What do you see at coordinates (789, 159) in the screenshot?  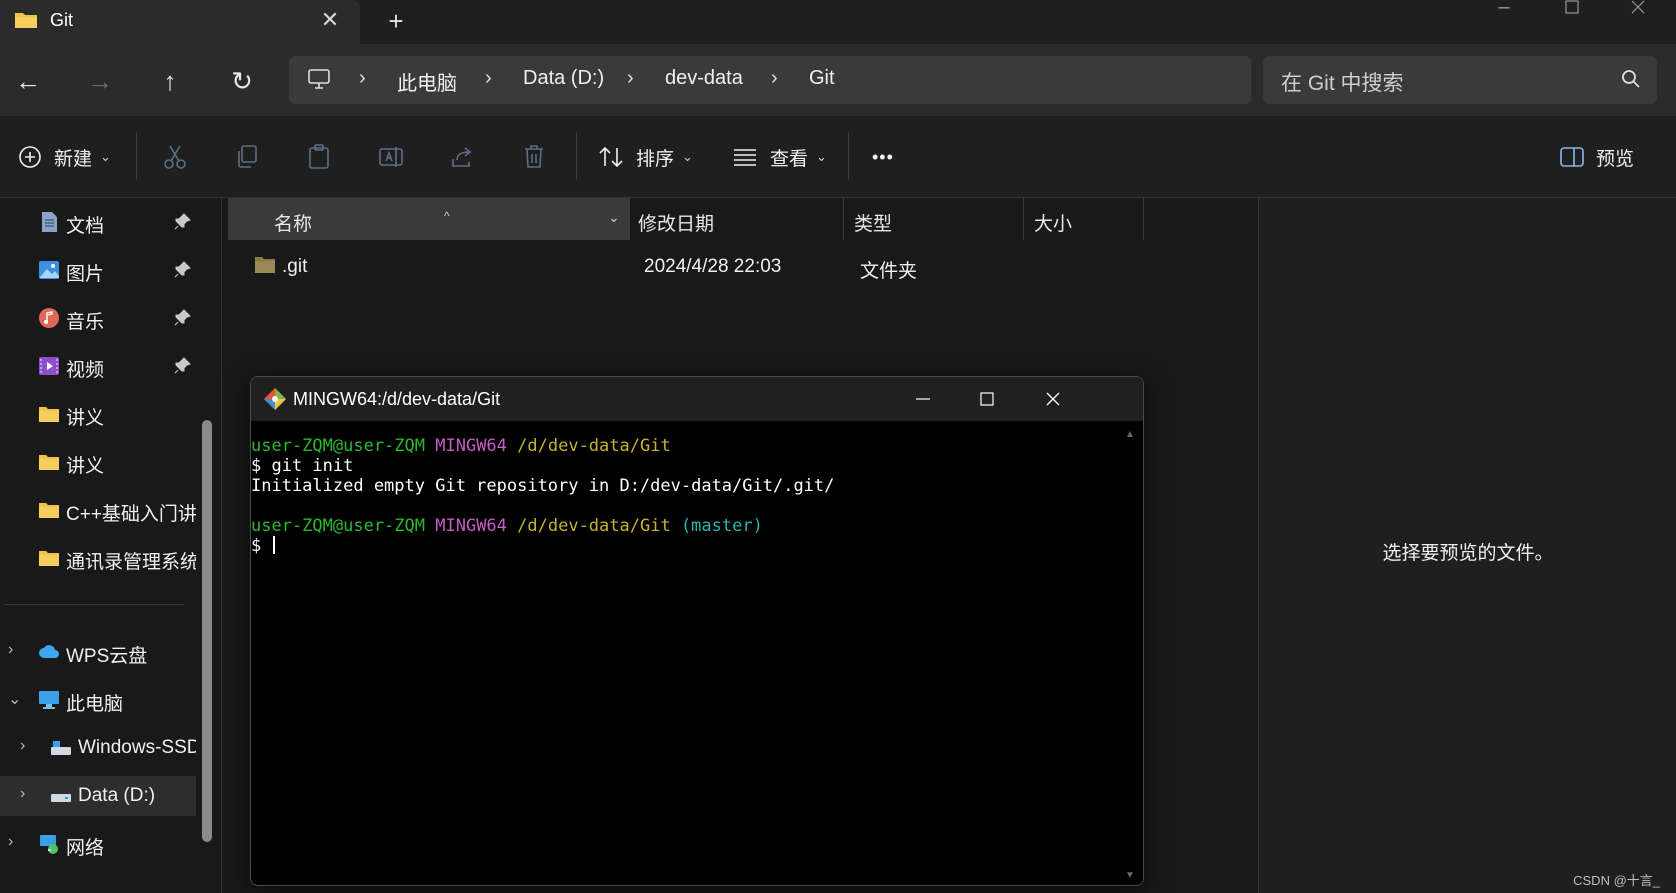 I see `view-label: 查看` at bounding box center [789, 159].